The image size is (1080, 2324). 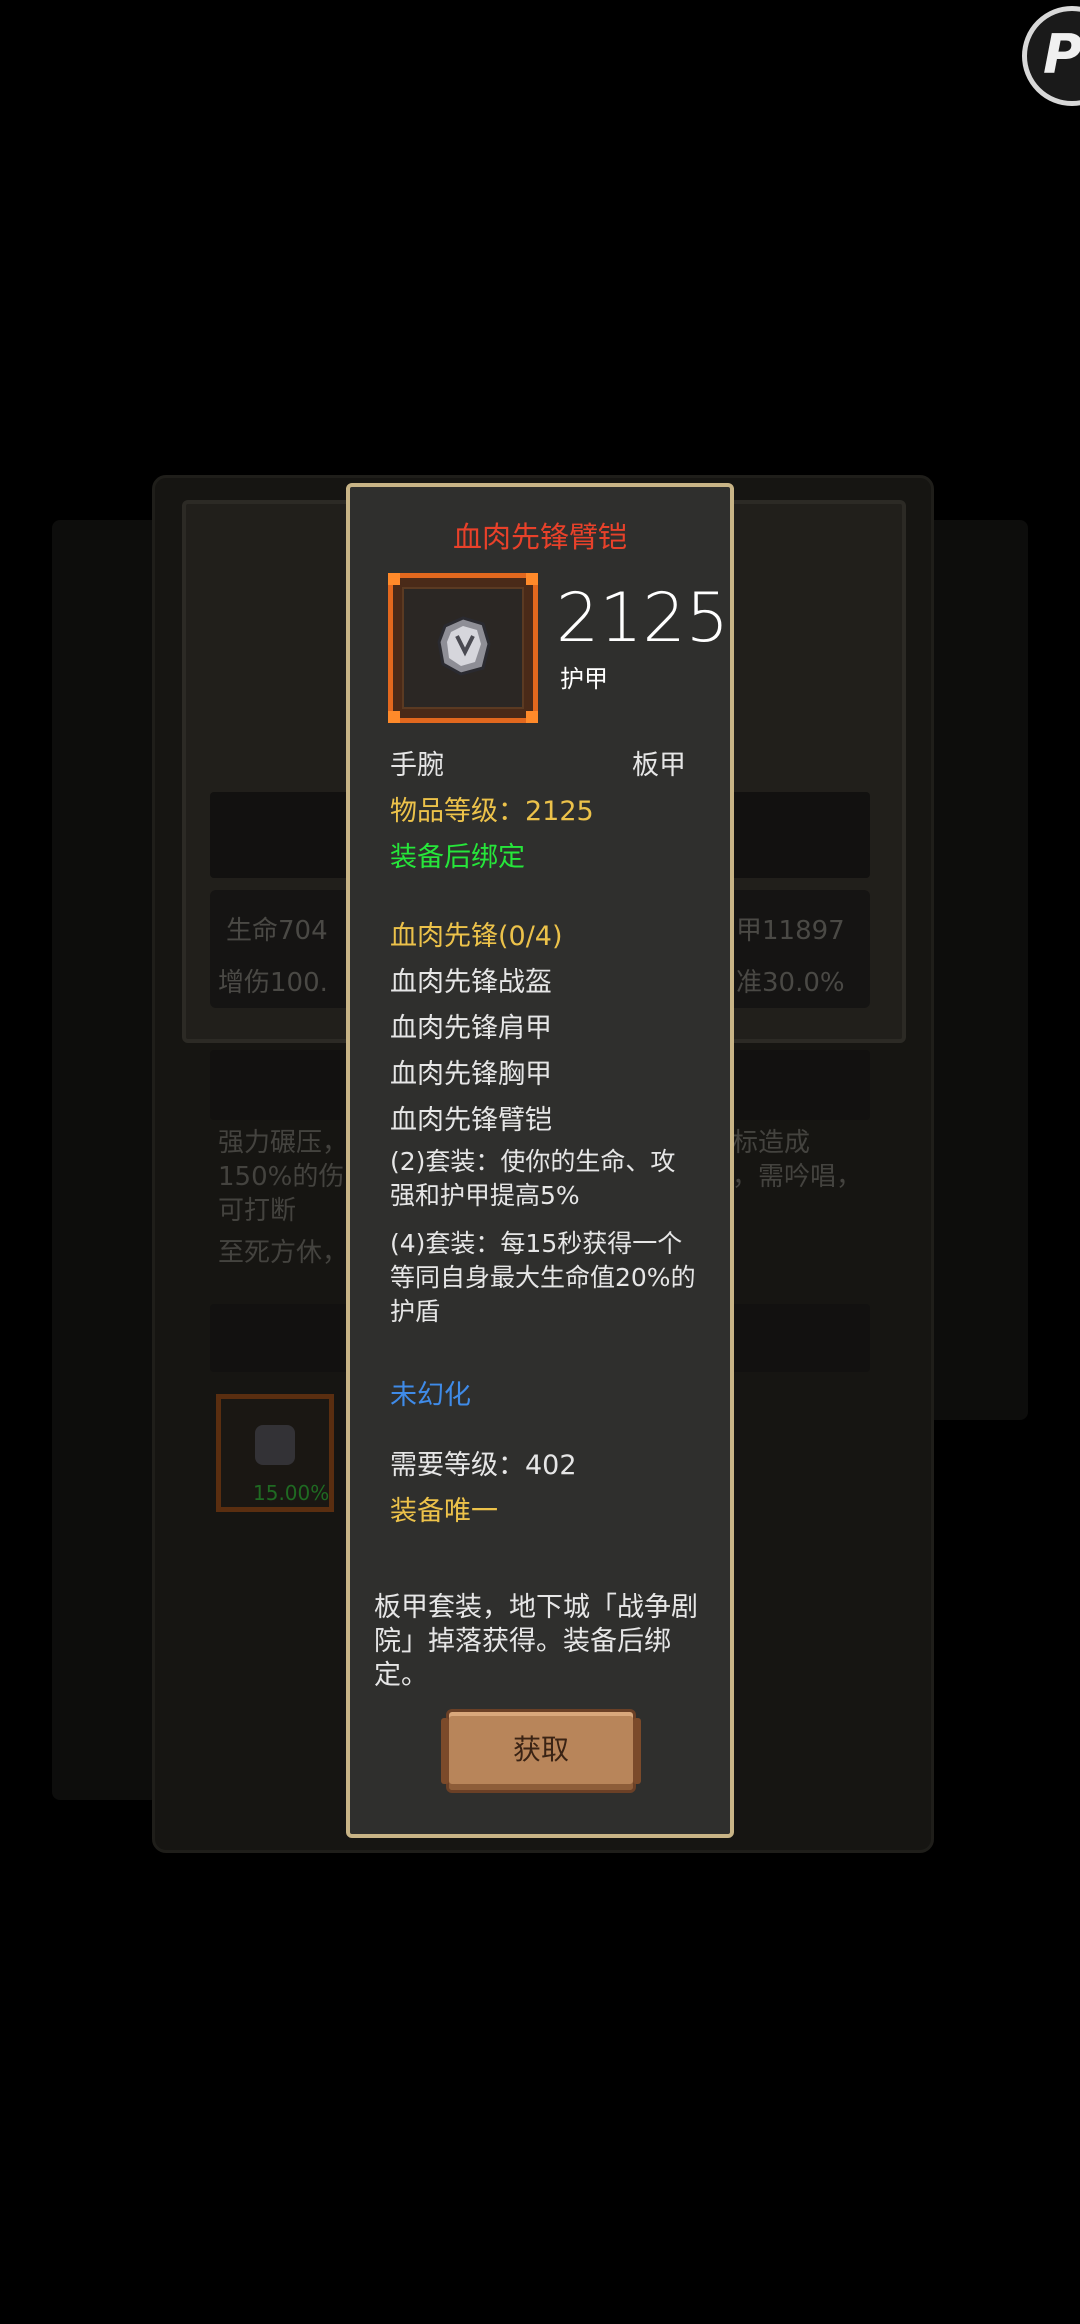 What do you see at coordinates (584, 679) in the screenshot?
I see `armor-label: 护甲` at bounding box center [584, 679].